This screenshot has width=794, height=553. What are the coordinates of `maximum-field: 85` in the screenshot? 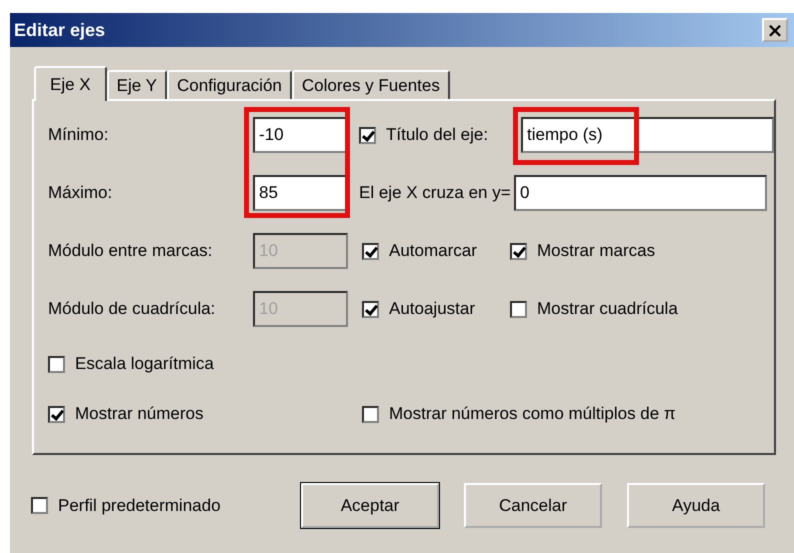 It's located at (300, 193).